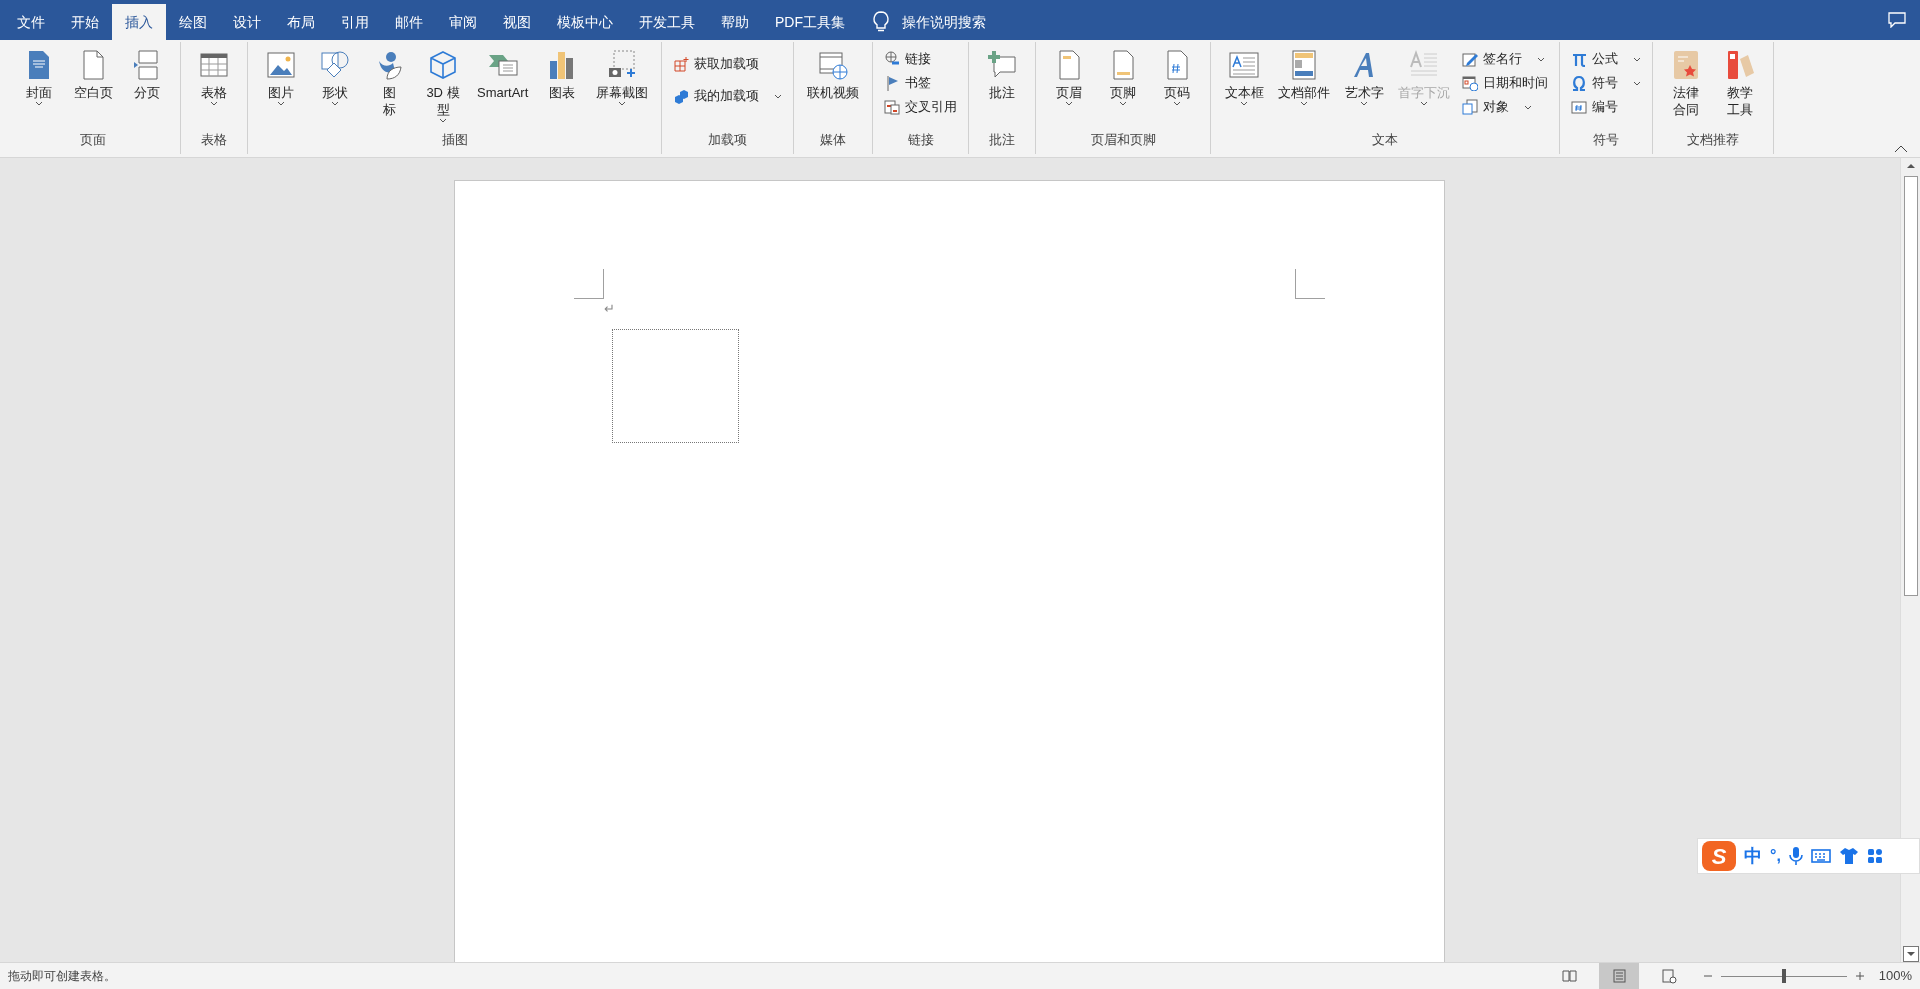  Describe the element at coordinates (1897, 20) in the screenshot. I see `comment-icon` at that location.